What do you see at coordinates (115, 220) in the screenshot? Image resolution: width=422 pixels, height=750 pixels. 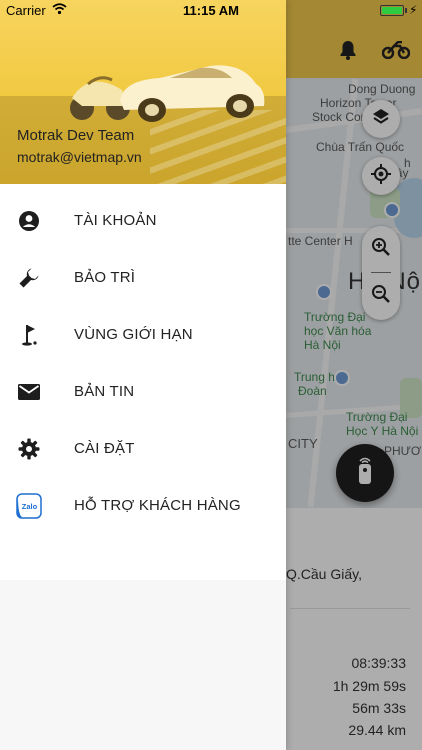 I see `menu-label: TÀI KHOẢN` at bounding box center [115, 220].